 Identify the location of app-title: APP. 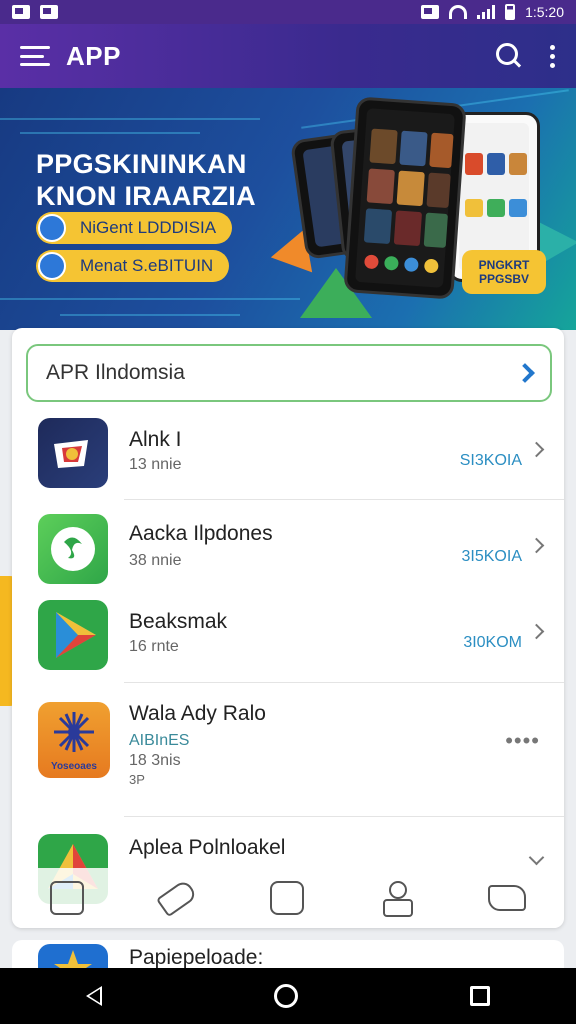
(93, 55).